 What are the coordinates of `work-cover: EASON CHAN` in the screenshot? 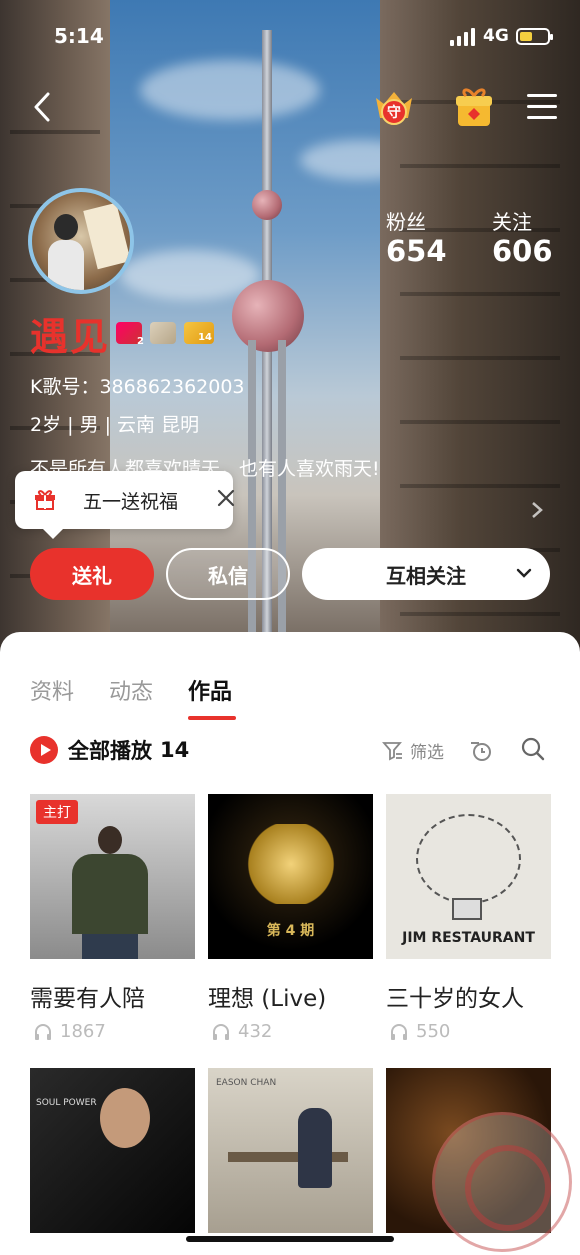 It's located at (290, 1150).